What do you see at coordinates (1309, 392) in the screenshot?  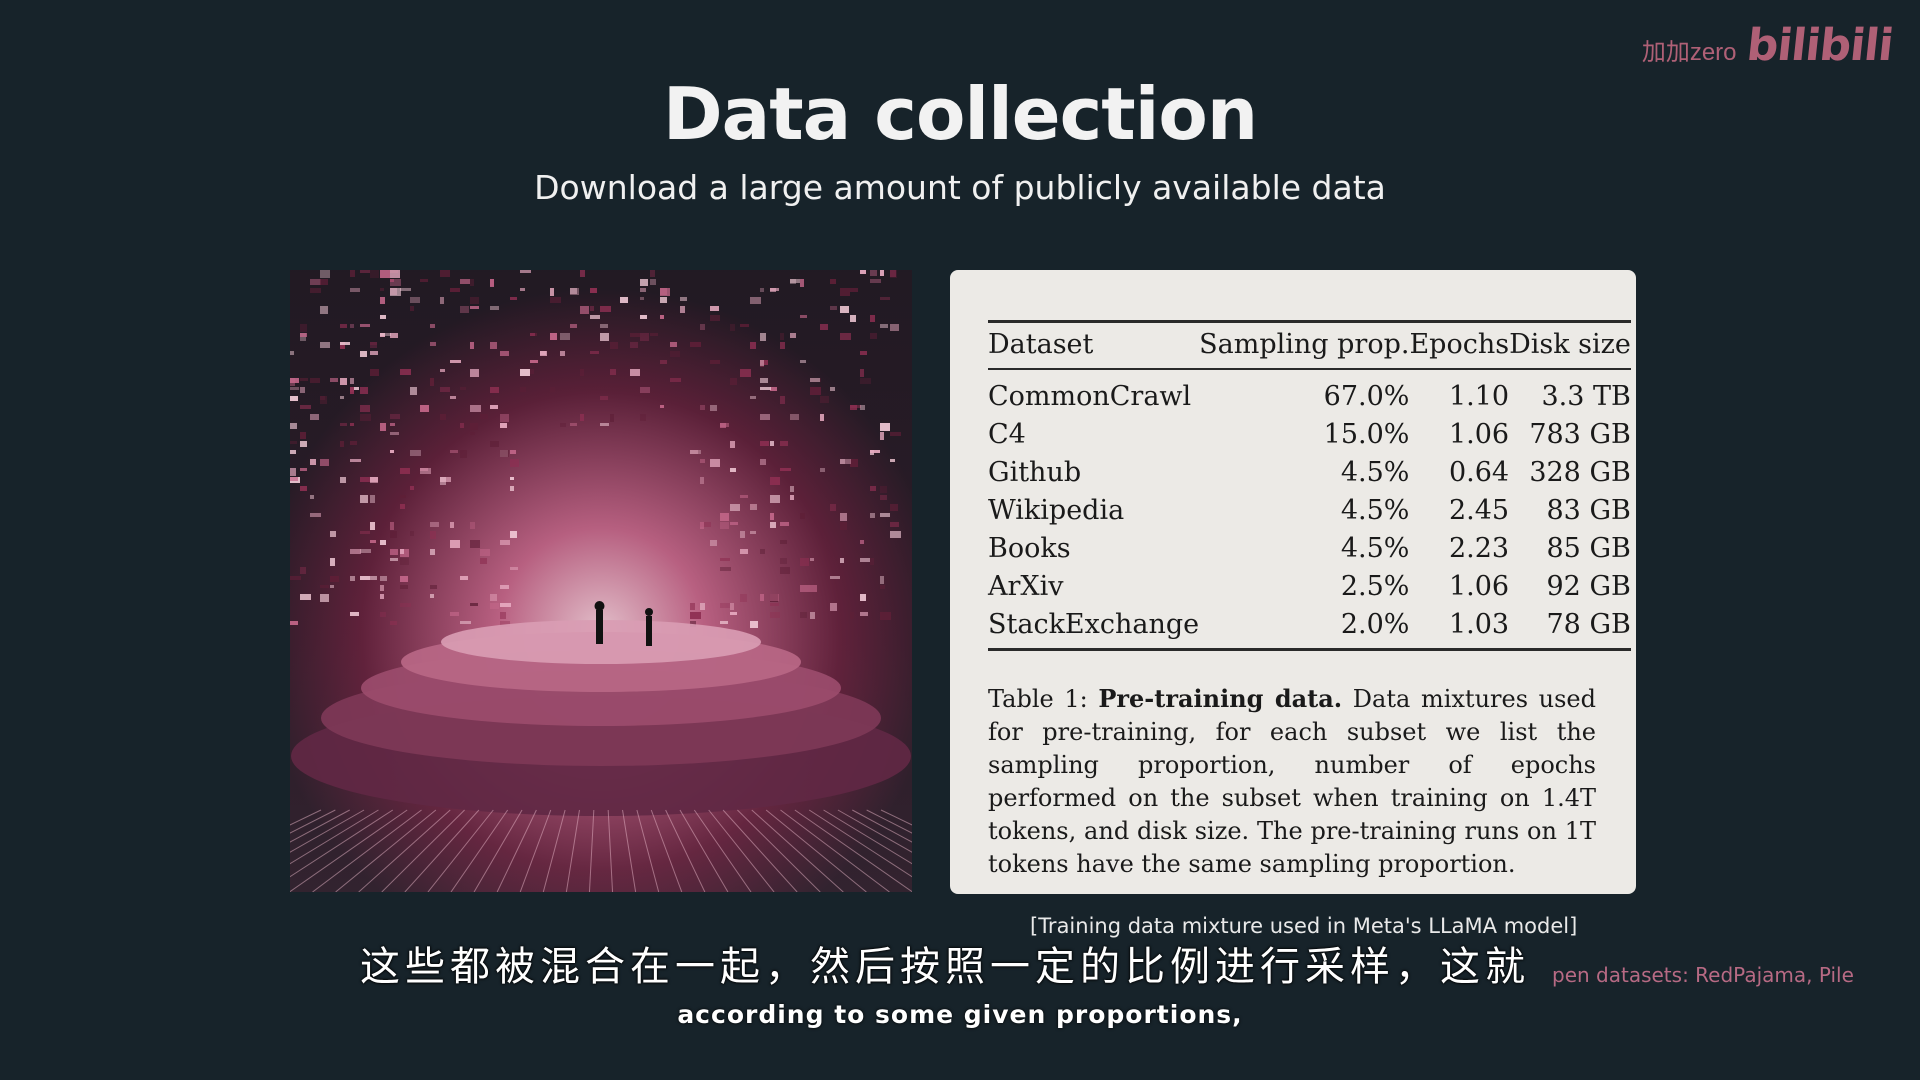 I see `table-row: CommonCrawl 67.0% 1.10 3.3 TB` at bounding box center [1309, 392].